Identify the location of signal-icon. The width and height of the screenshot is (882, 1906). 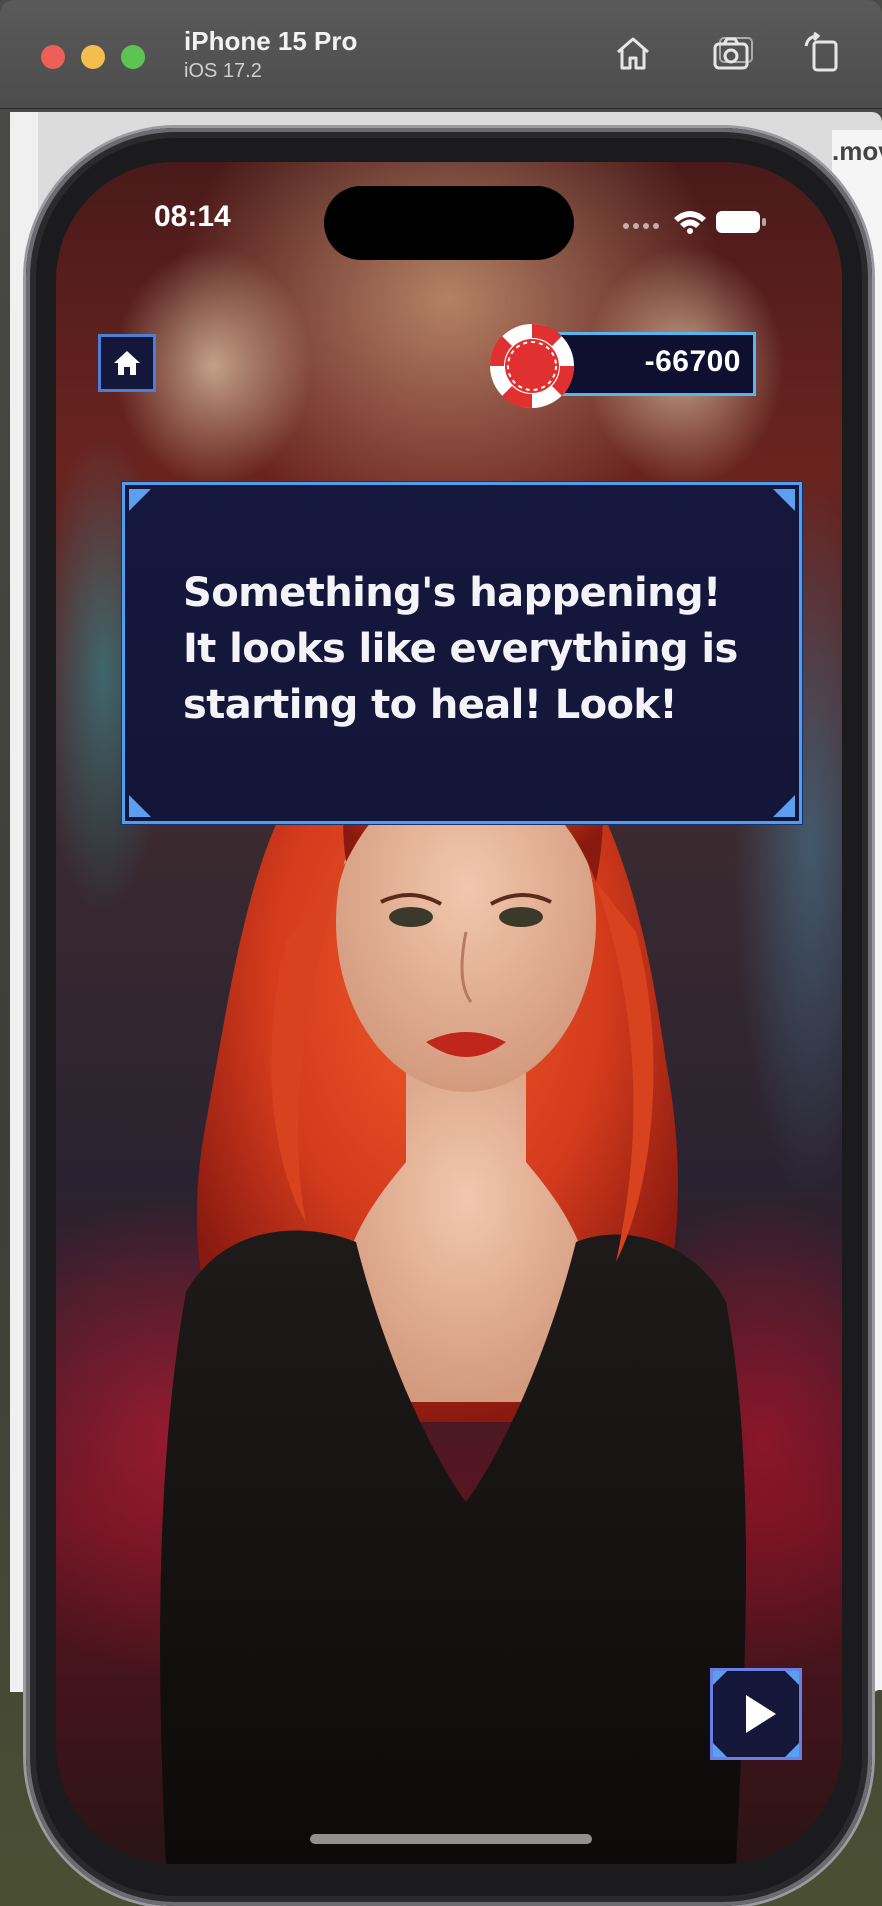
(641, 226).